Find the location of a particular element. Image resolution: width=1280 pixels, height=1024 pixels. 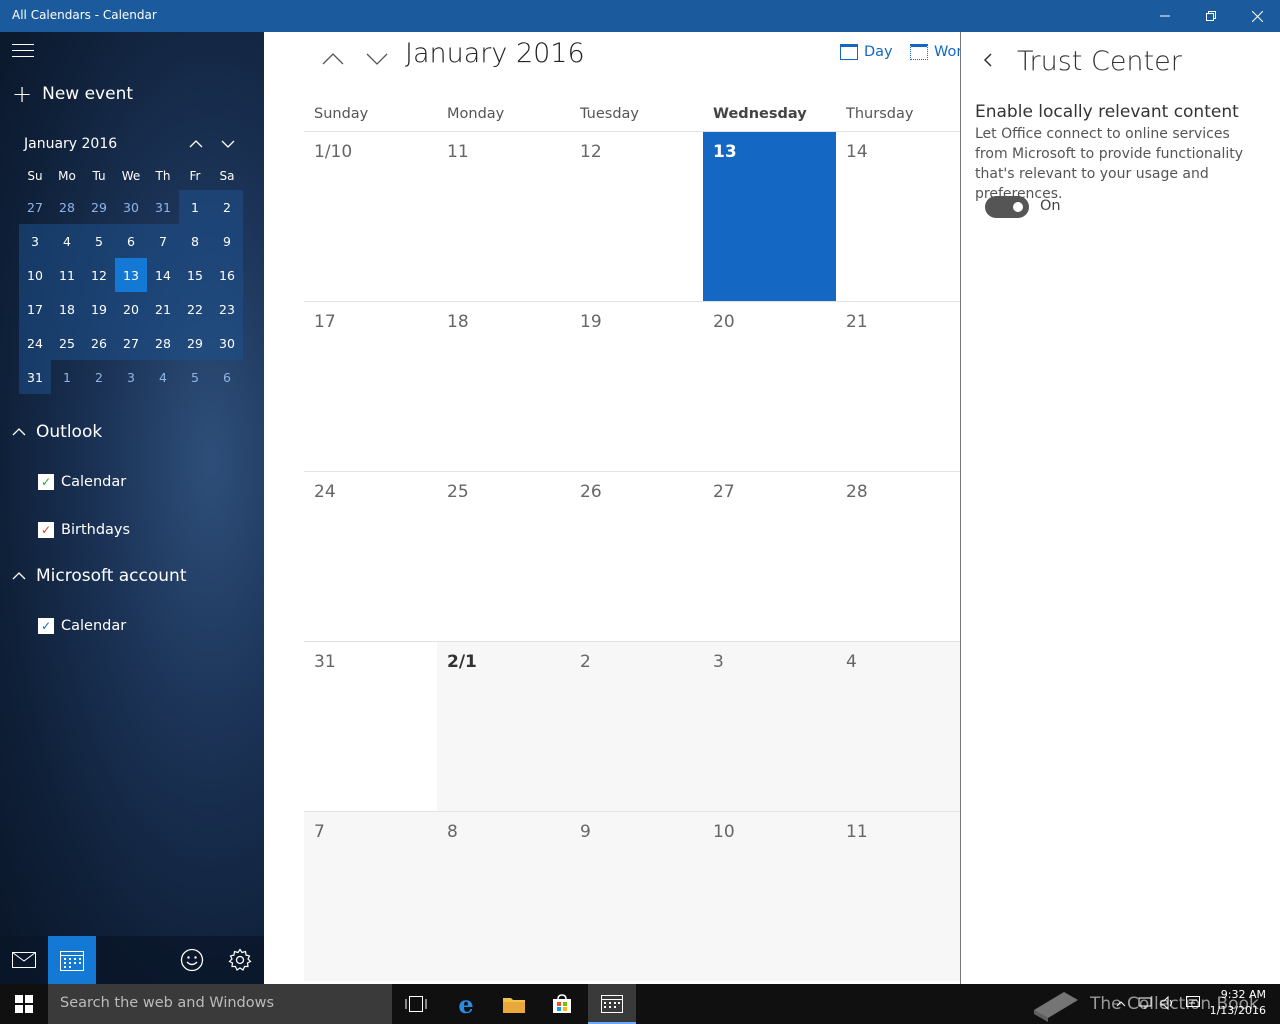

mini-day: 18 is located at coordinates (67, 309).